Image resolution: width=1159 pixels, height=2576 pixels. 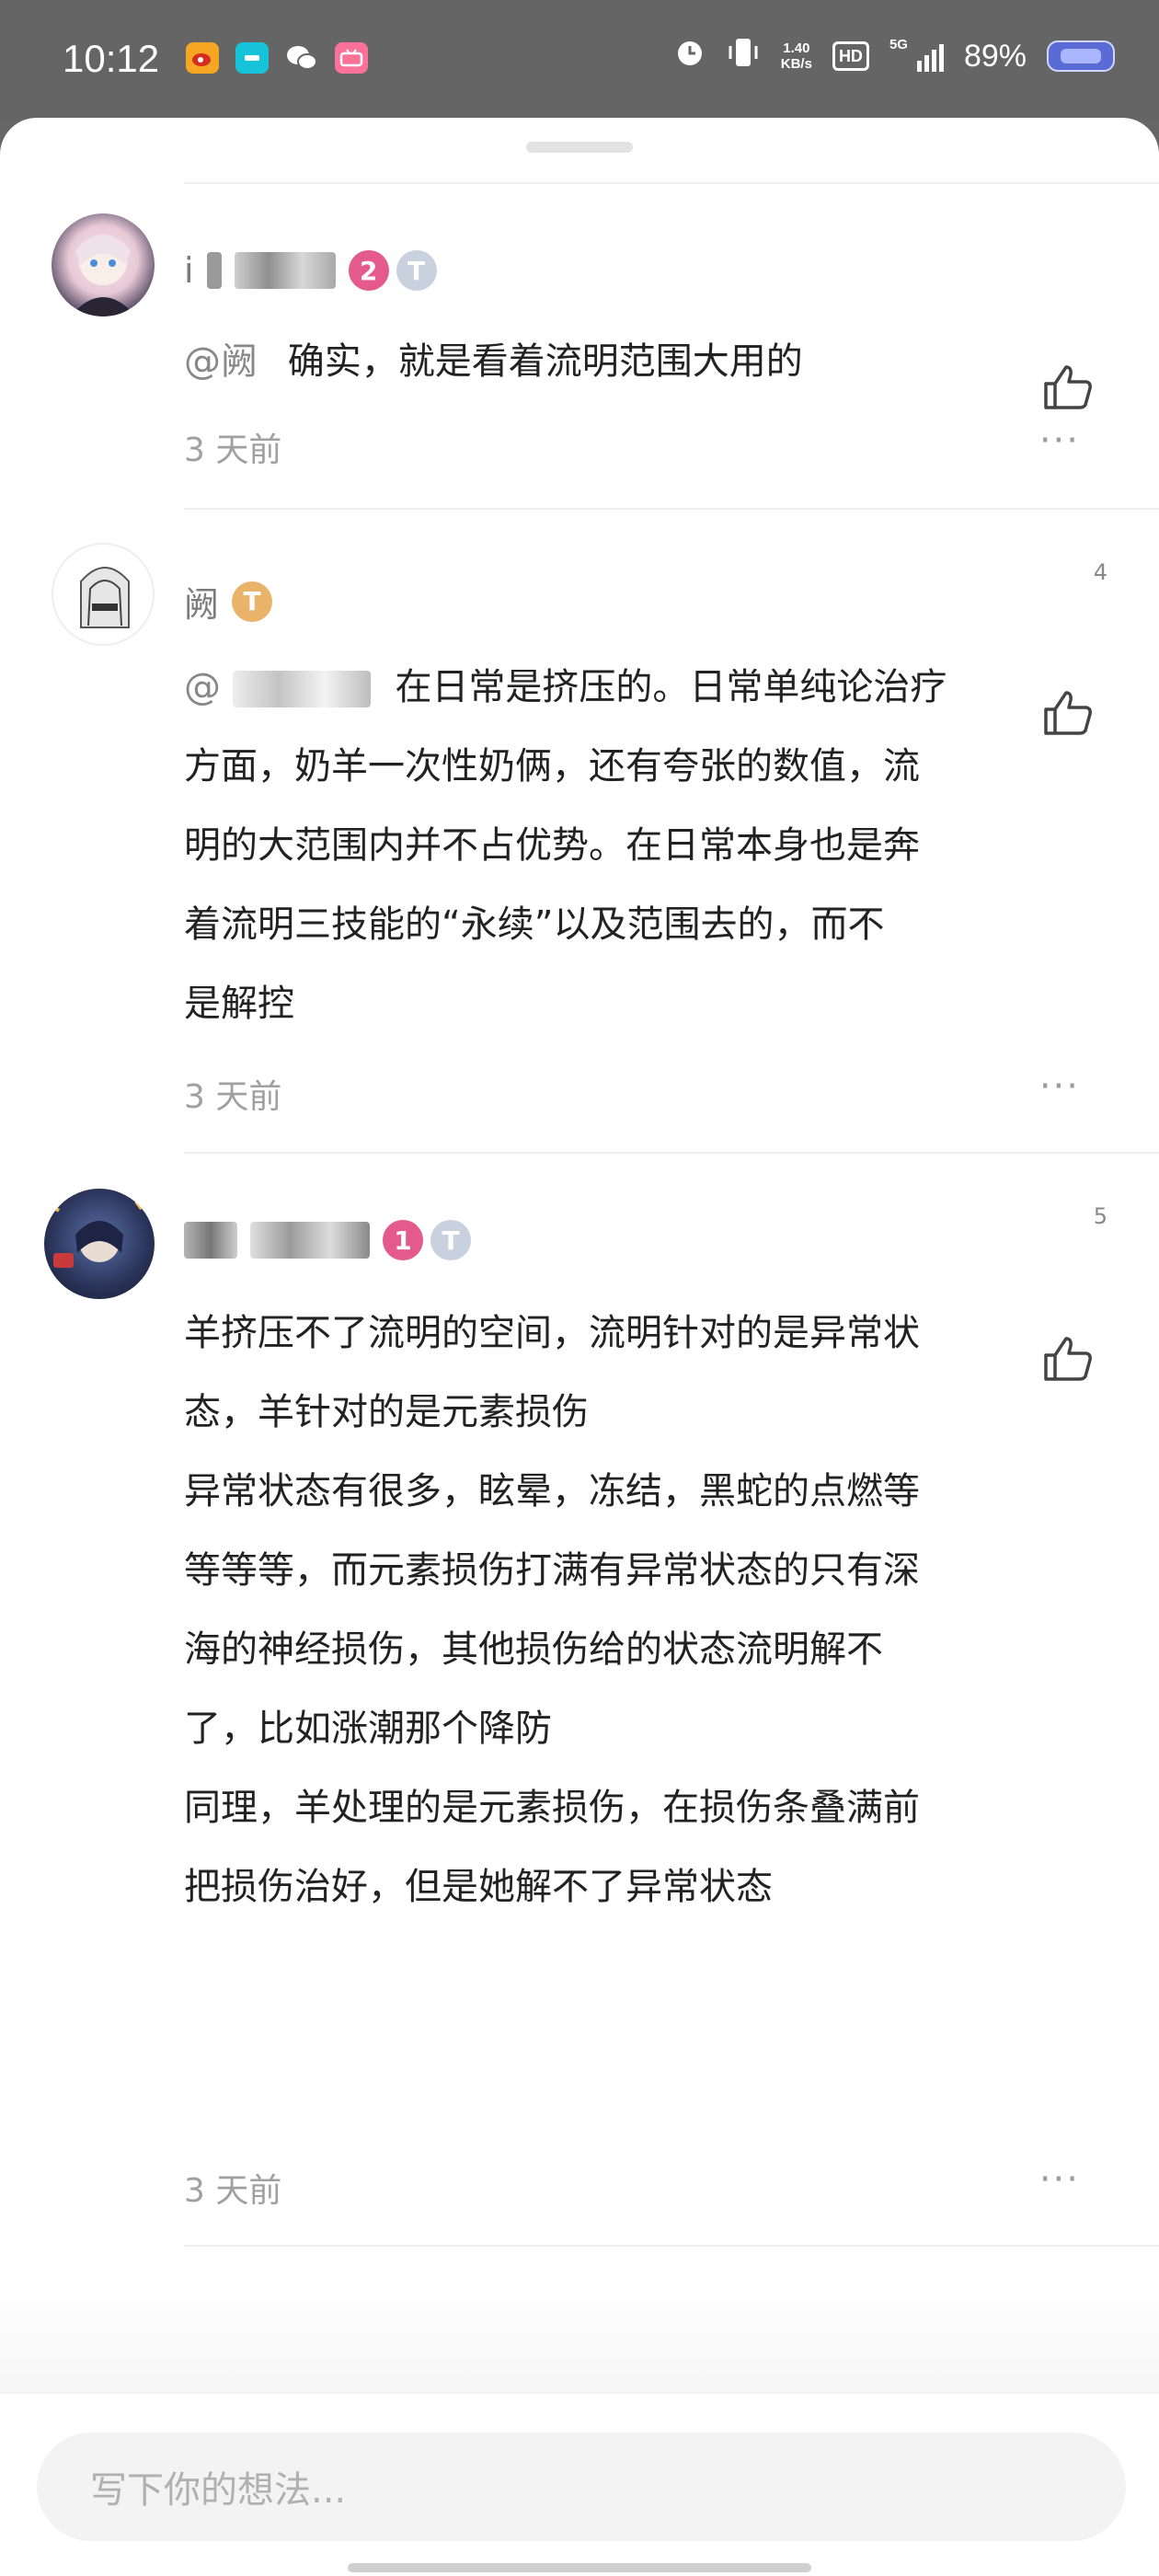 I want to click on bilibili-icon, so click(x=351, y=58).